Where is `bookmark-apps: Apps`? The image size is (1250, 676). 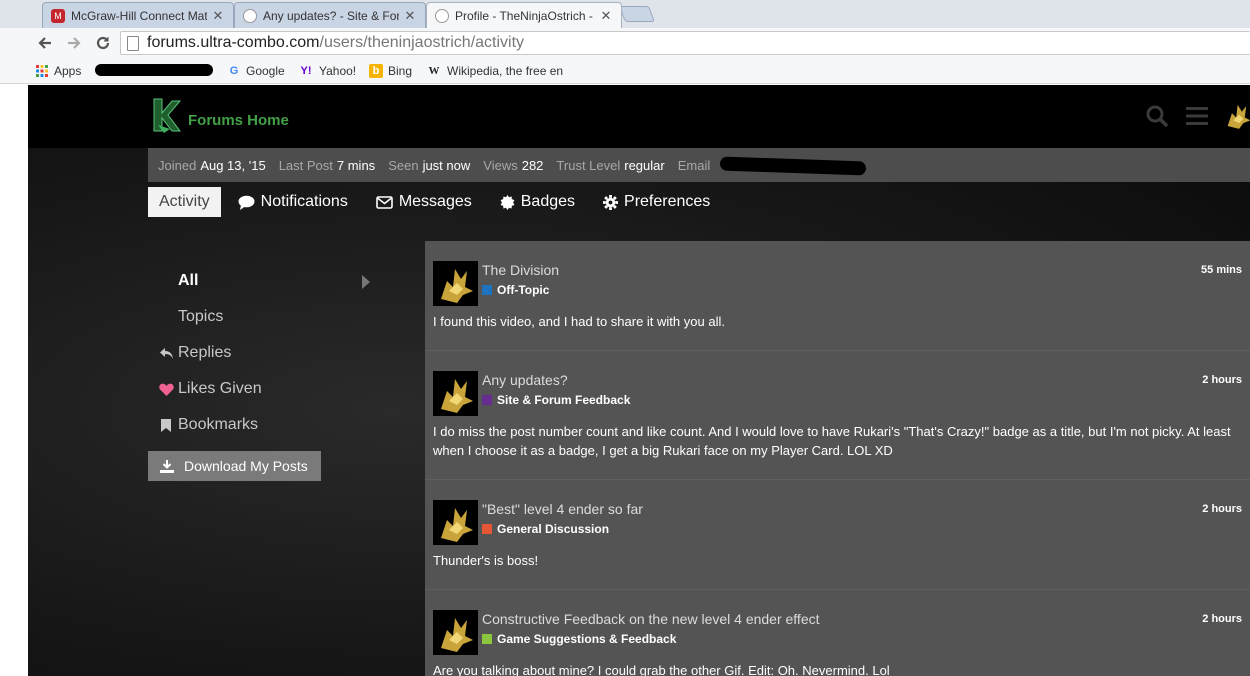 bookmark-apps: Apps is located at coordinates (58, 71).